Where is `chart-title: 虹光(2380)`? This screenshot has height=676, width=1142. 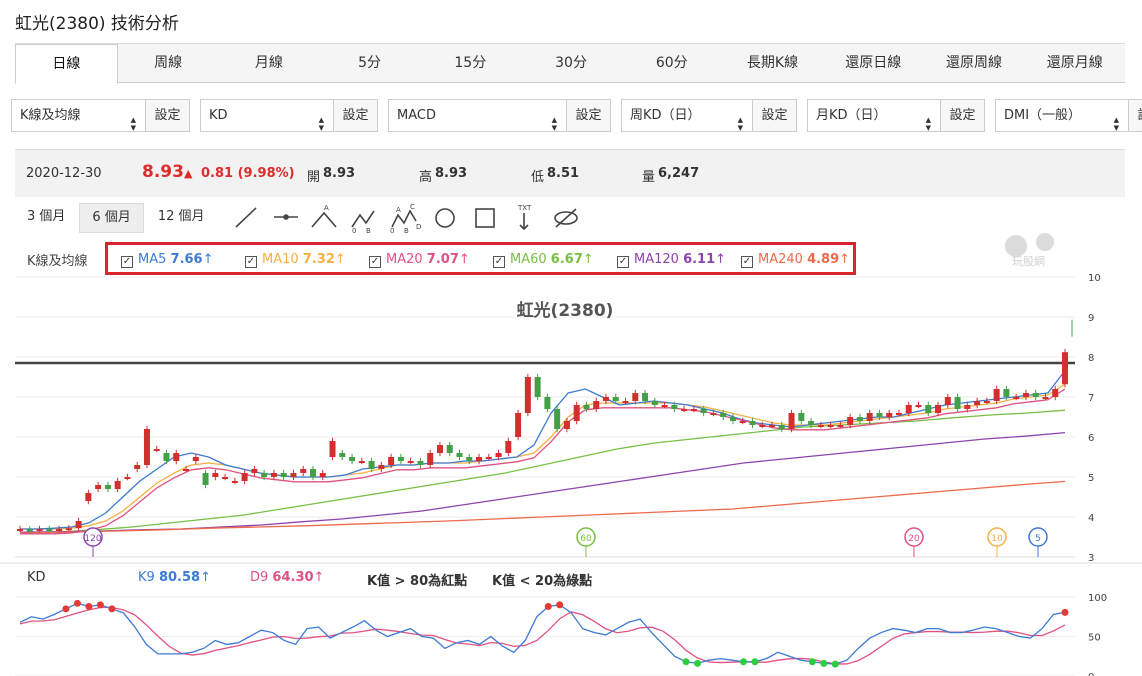
chart-title: 虹光(2380) is located at coordinates (565, 310).